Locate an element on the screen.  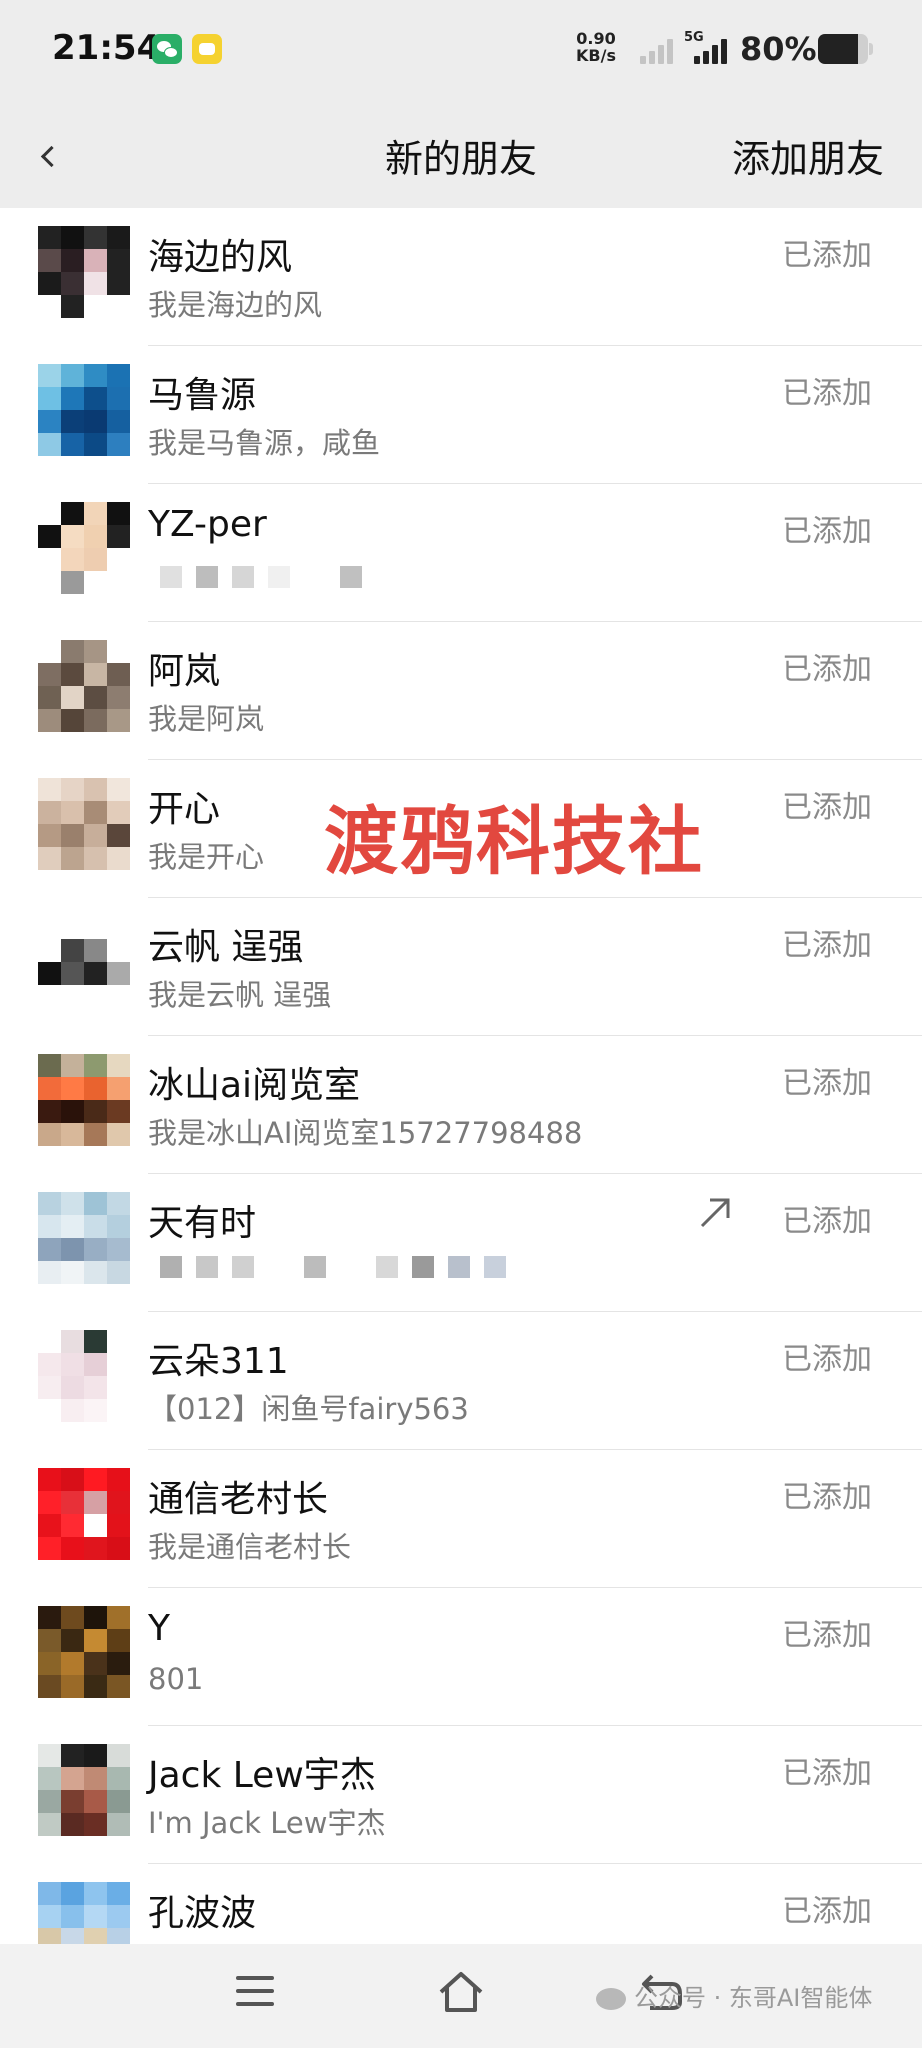
menu-icon is located at coordinates (255, 1991).